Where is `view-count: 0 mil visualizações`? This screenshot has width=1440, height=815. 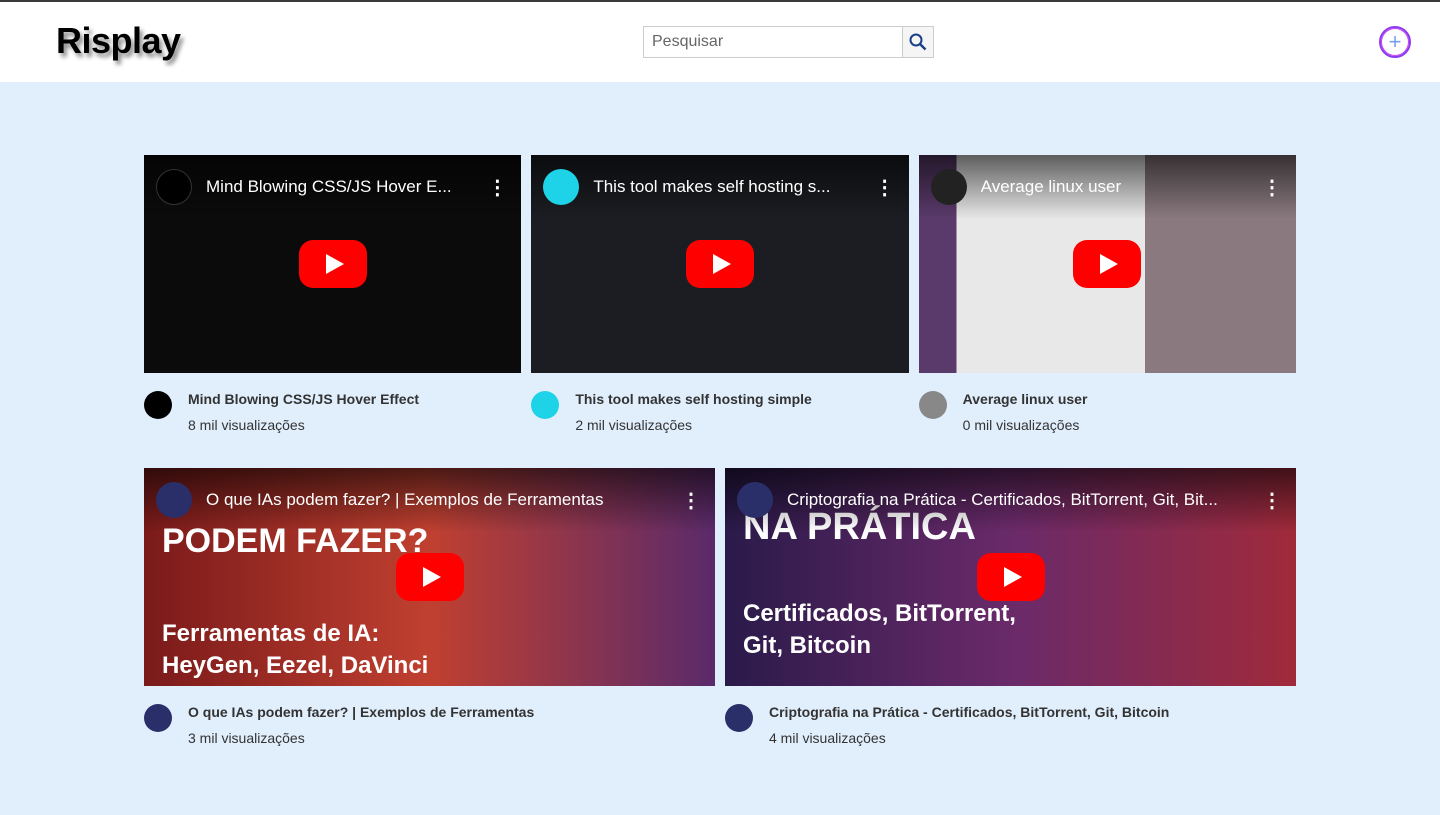 view-count: 0 mil visualizações is located at coordinates (1021, 425).